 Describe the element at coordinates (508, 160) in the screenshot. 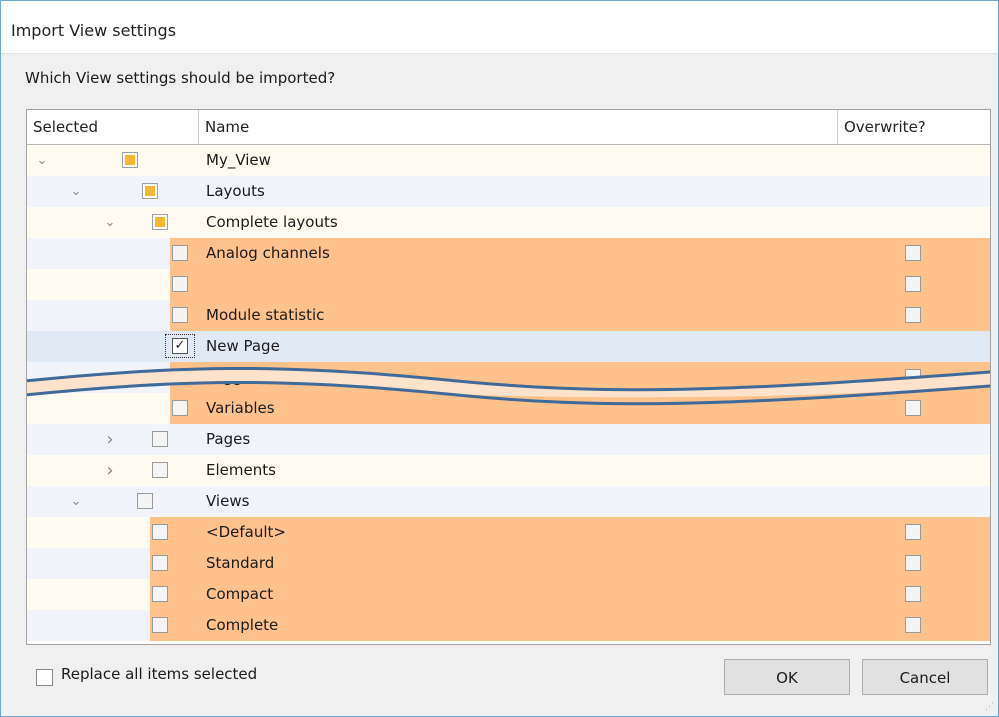

I see `tree-row: ⌄ My_View` at that location.